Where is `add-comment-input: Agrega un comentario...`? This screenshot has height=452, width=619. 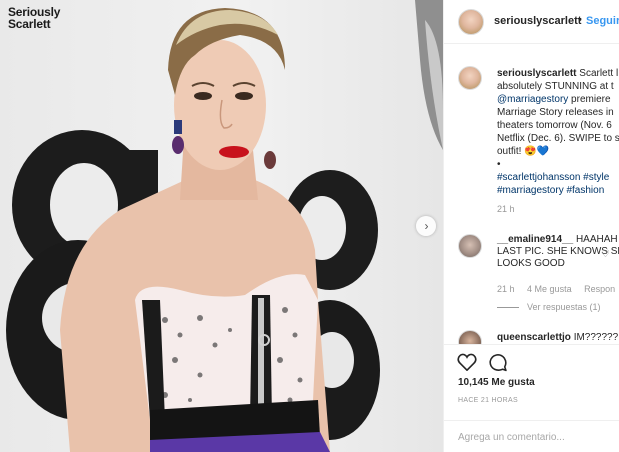
add-comment-input: Agrega un comentario... is located at coordinates (511, 437).